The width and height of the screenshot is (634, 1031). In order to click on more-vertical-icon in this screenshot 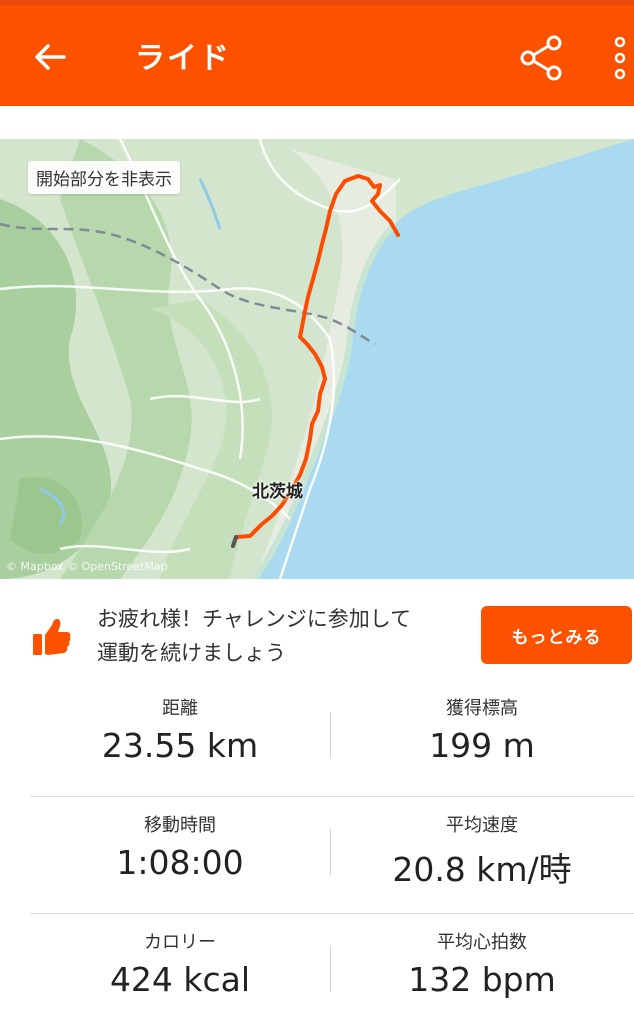, I will do `click(620, 58)`.